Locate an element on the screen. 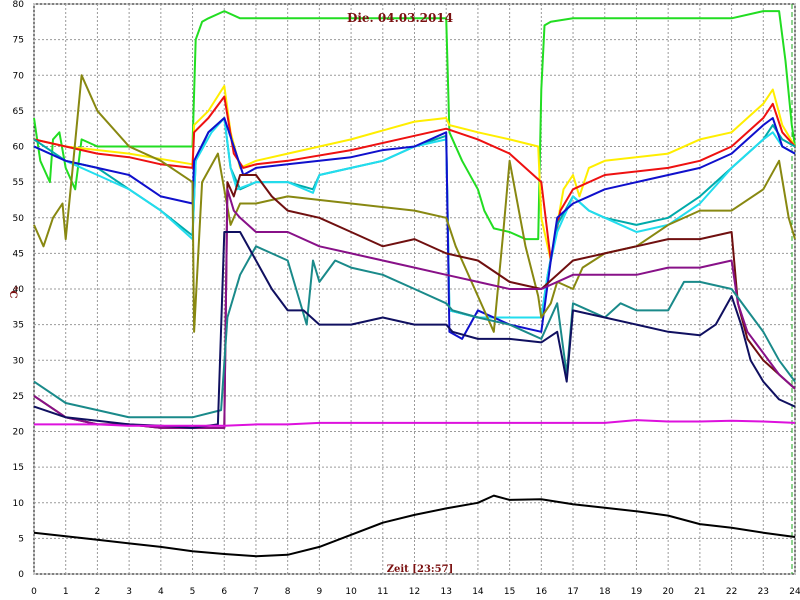 This screenshot has height=600, width=800. x-tick-label: 3 is located at coordinates (129, 592).